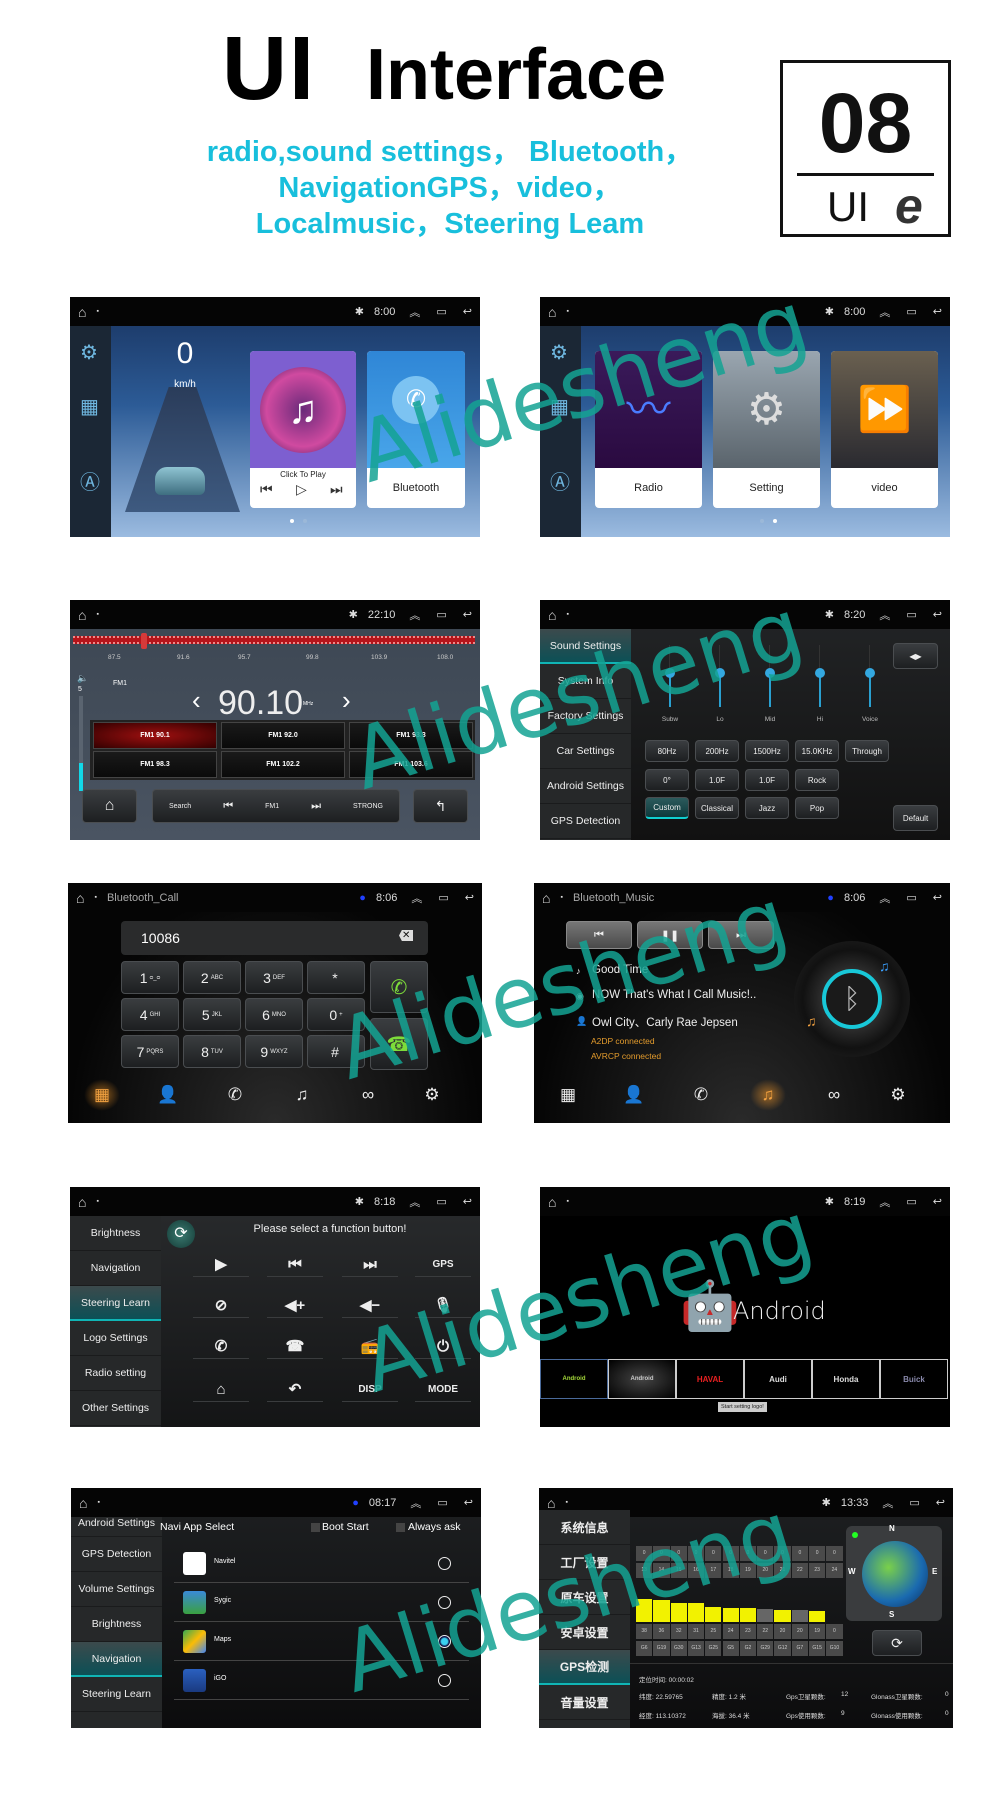 The image size is (1000, 1816). Describe the element at coordinates (221, 1306) in the screenshot. I see `mute-function-button: ⊘` at that location.